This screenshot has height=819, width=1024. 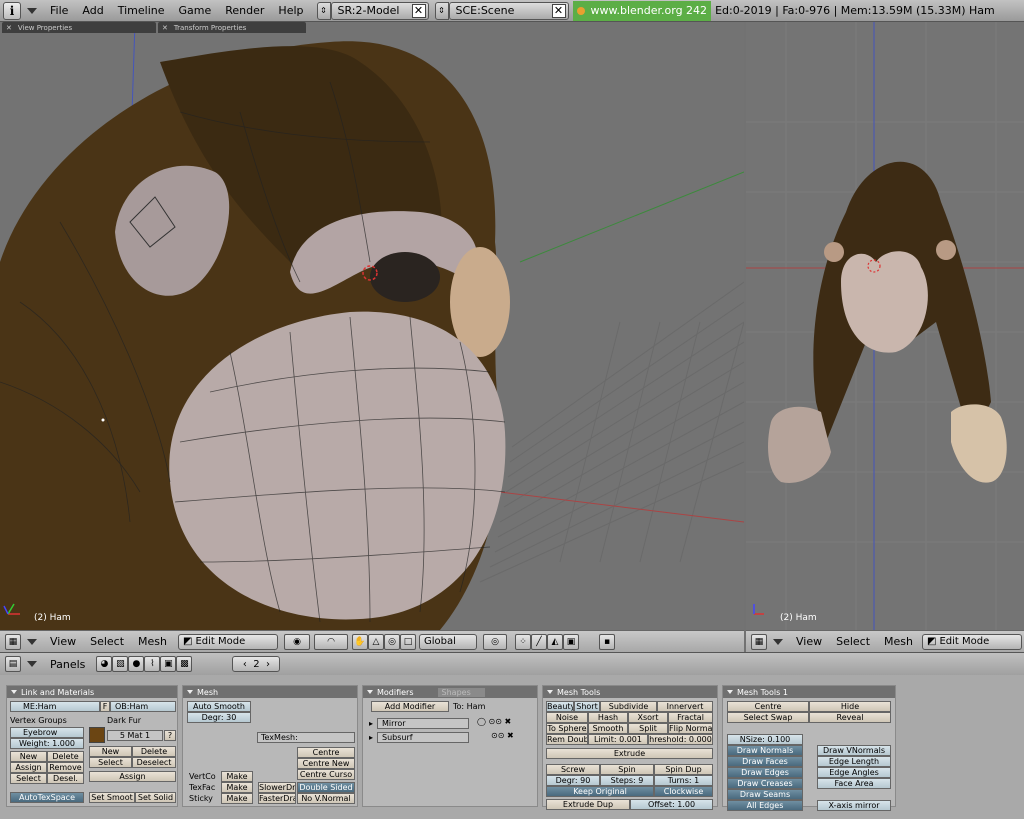 I want to click on material-index-field: 5 Mat 1, so click(x=135, y=735).